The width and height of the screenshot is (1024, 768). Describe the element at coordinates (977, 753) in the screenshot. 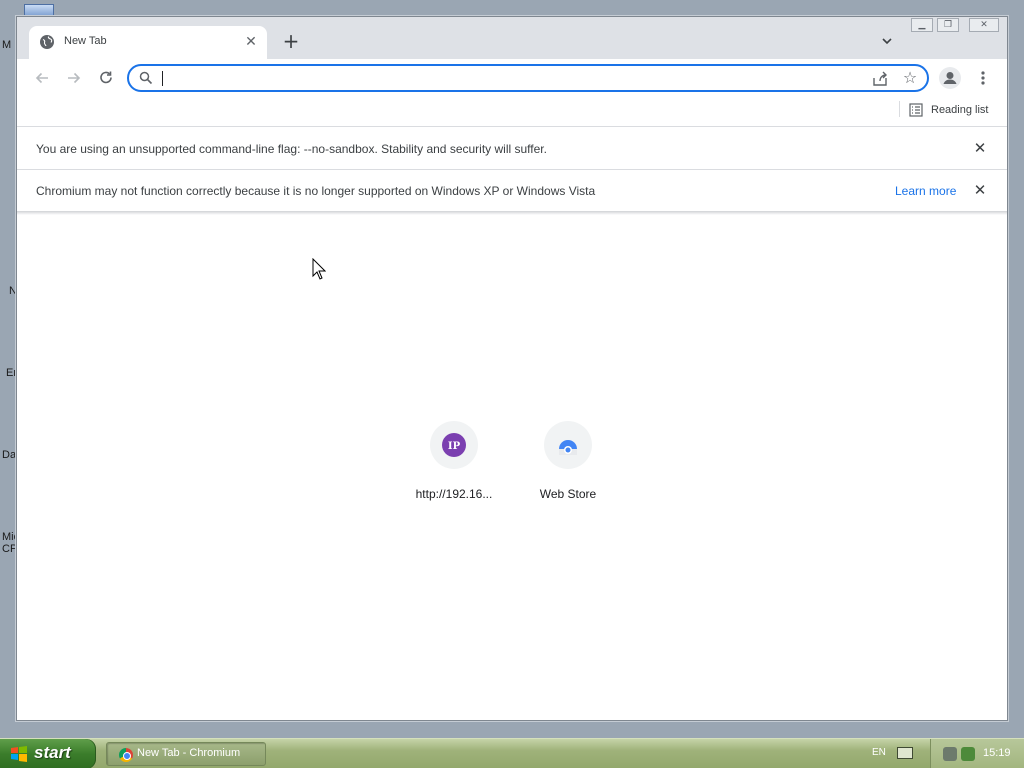

I see `system-tray: 15:19` at that location.